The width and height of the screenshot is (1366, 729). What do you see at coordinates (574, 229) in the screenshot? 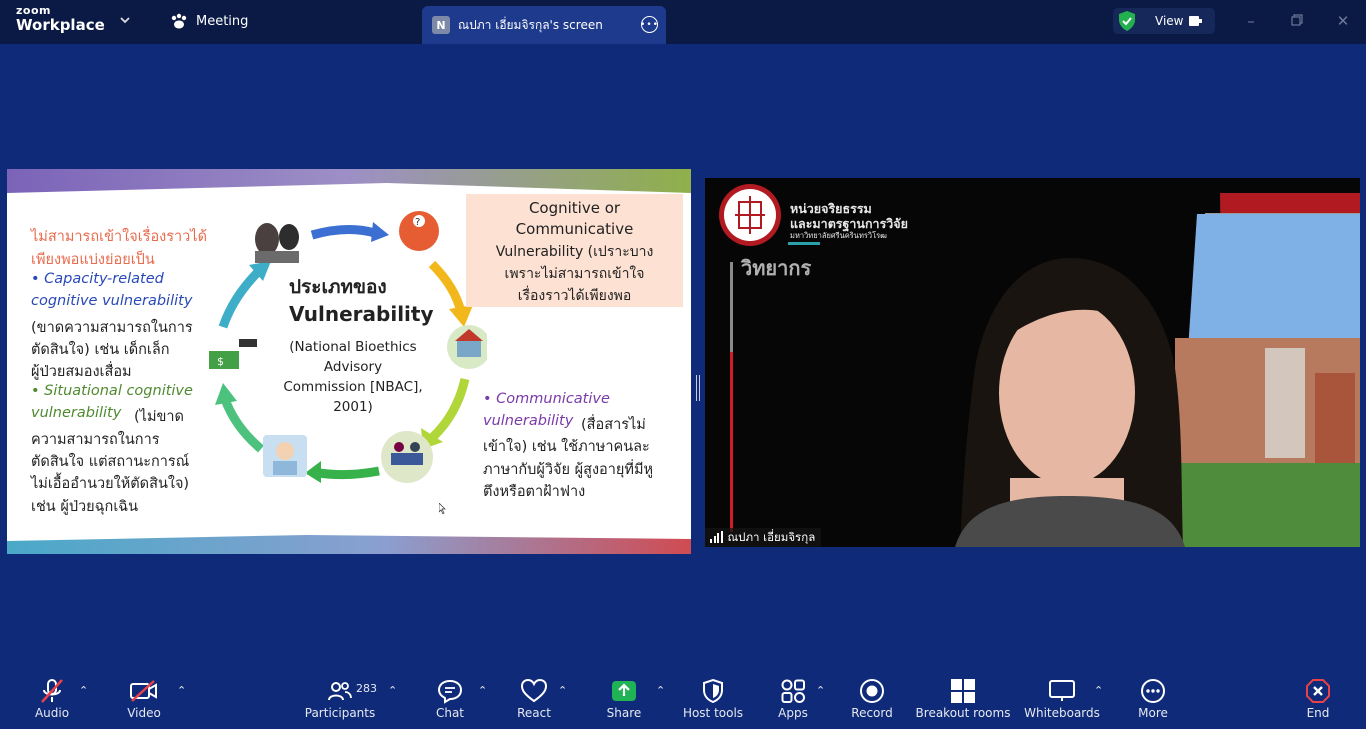
I see `box-line: Communicative` at bounding box center [574, 229].